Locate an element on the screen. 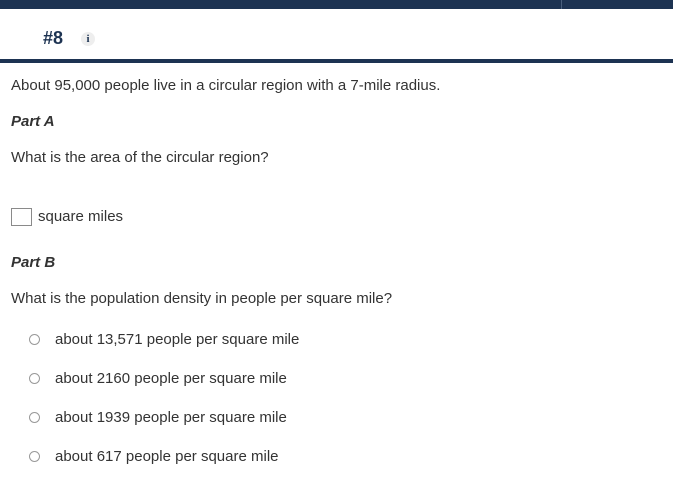 The width and height of the screenshot is (673, 483). nav-divider is located at coordinates (561, 4).